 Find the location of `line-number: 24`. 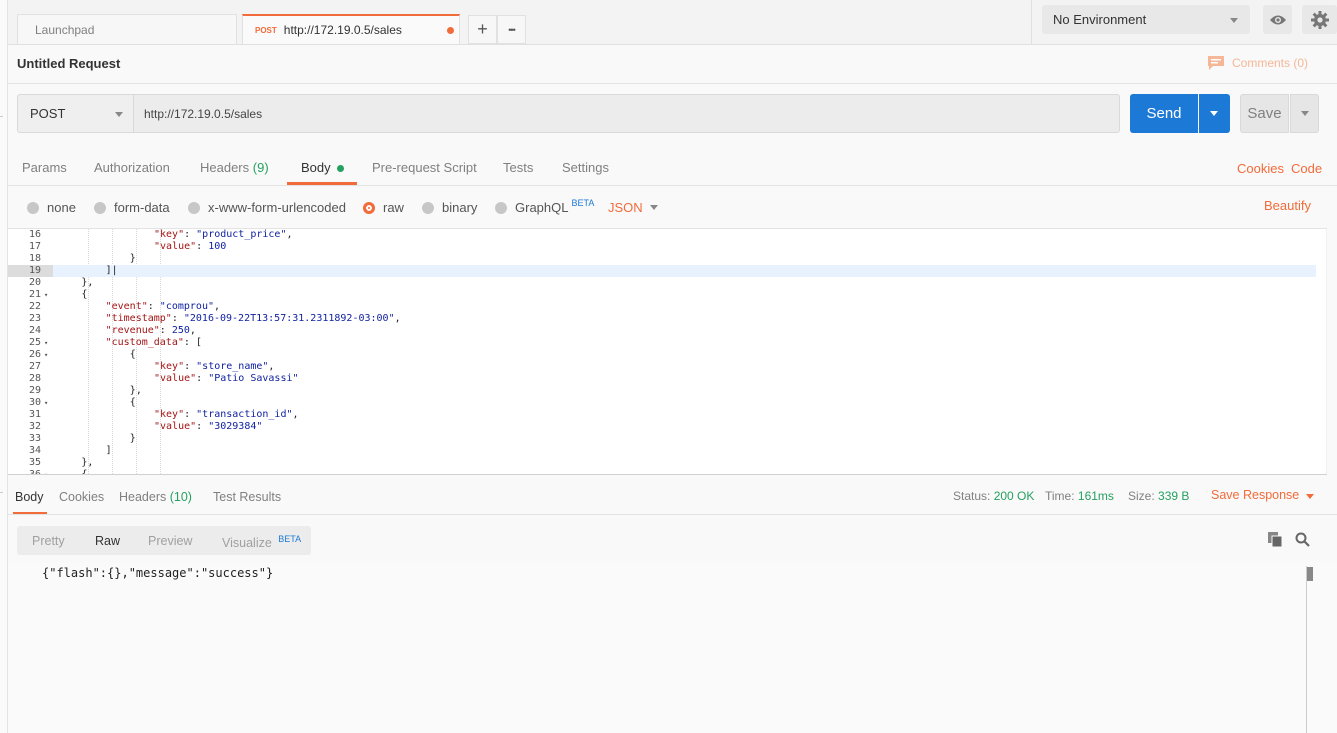

line-number: 24 is located at coordinates (34, 330).